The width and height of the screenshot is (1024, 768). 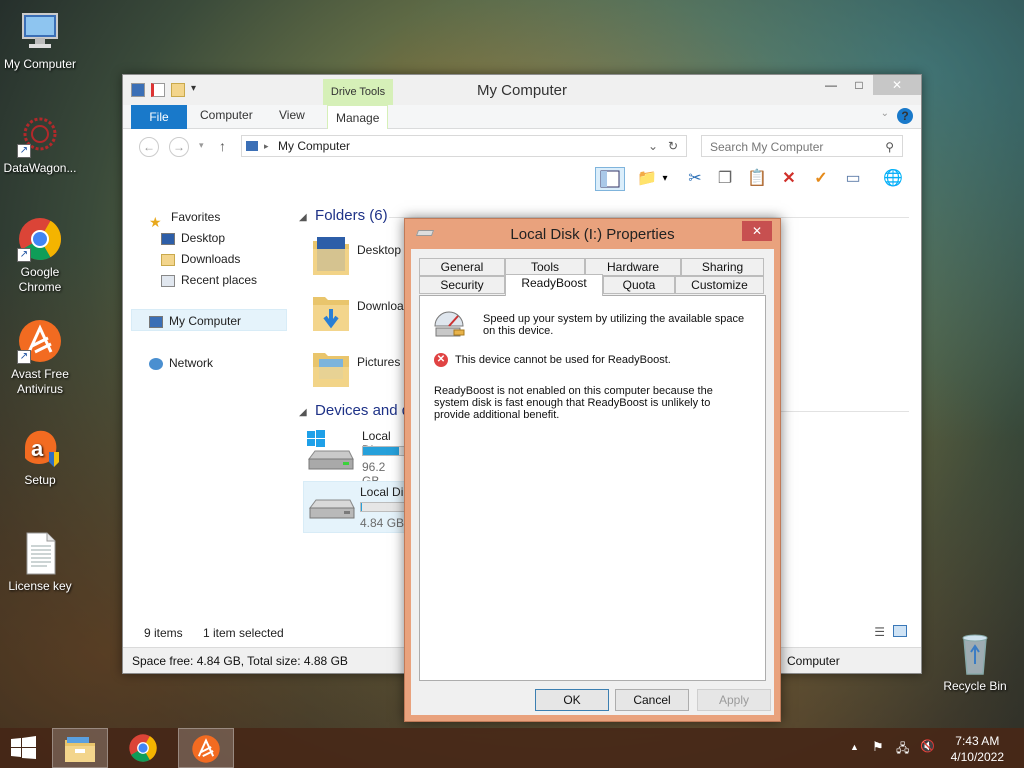 I want to click on drive-i-tile: Local Di 4.84 GB, so click(x=377, y=507).